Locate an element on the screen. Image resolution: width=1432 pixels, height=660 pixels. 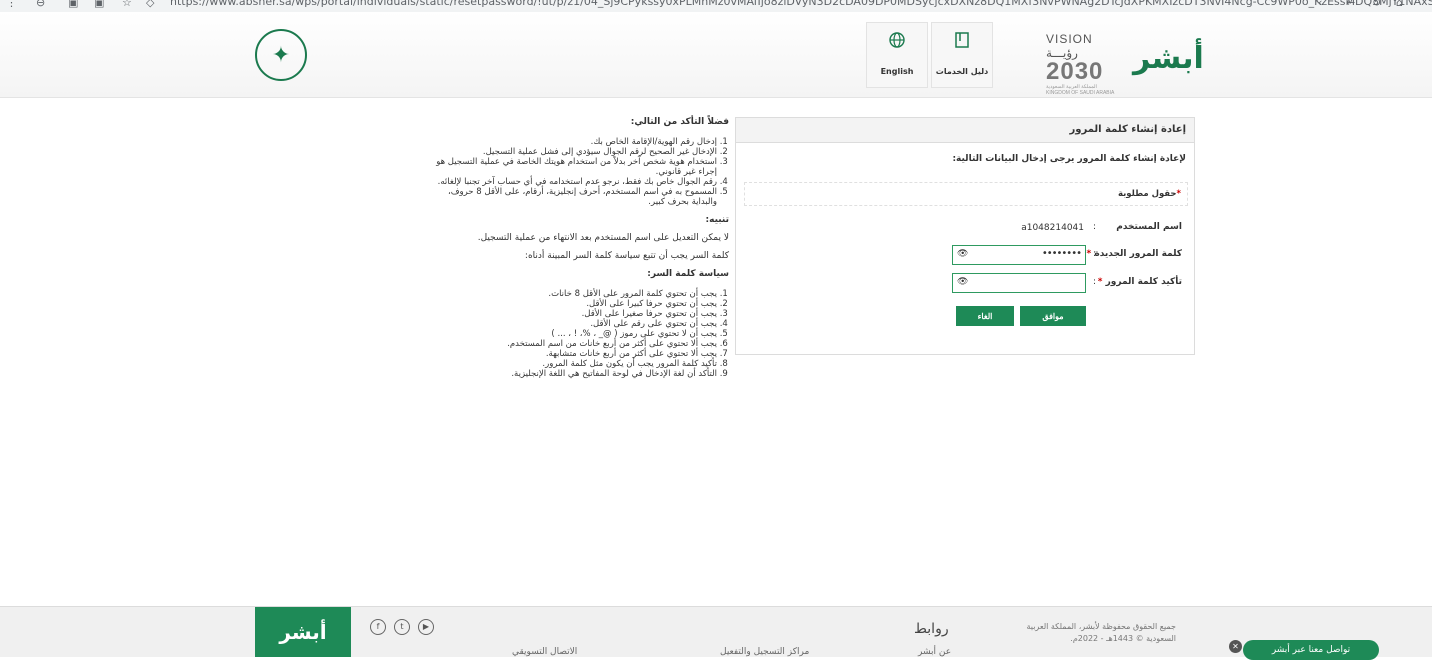
vision-sub-en: KINGDOM OF SAUDI ARABIA is located at coordinates (1080, 93).